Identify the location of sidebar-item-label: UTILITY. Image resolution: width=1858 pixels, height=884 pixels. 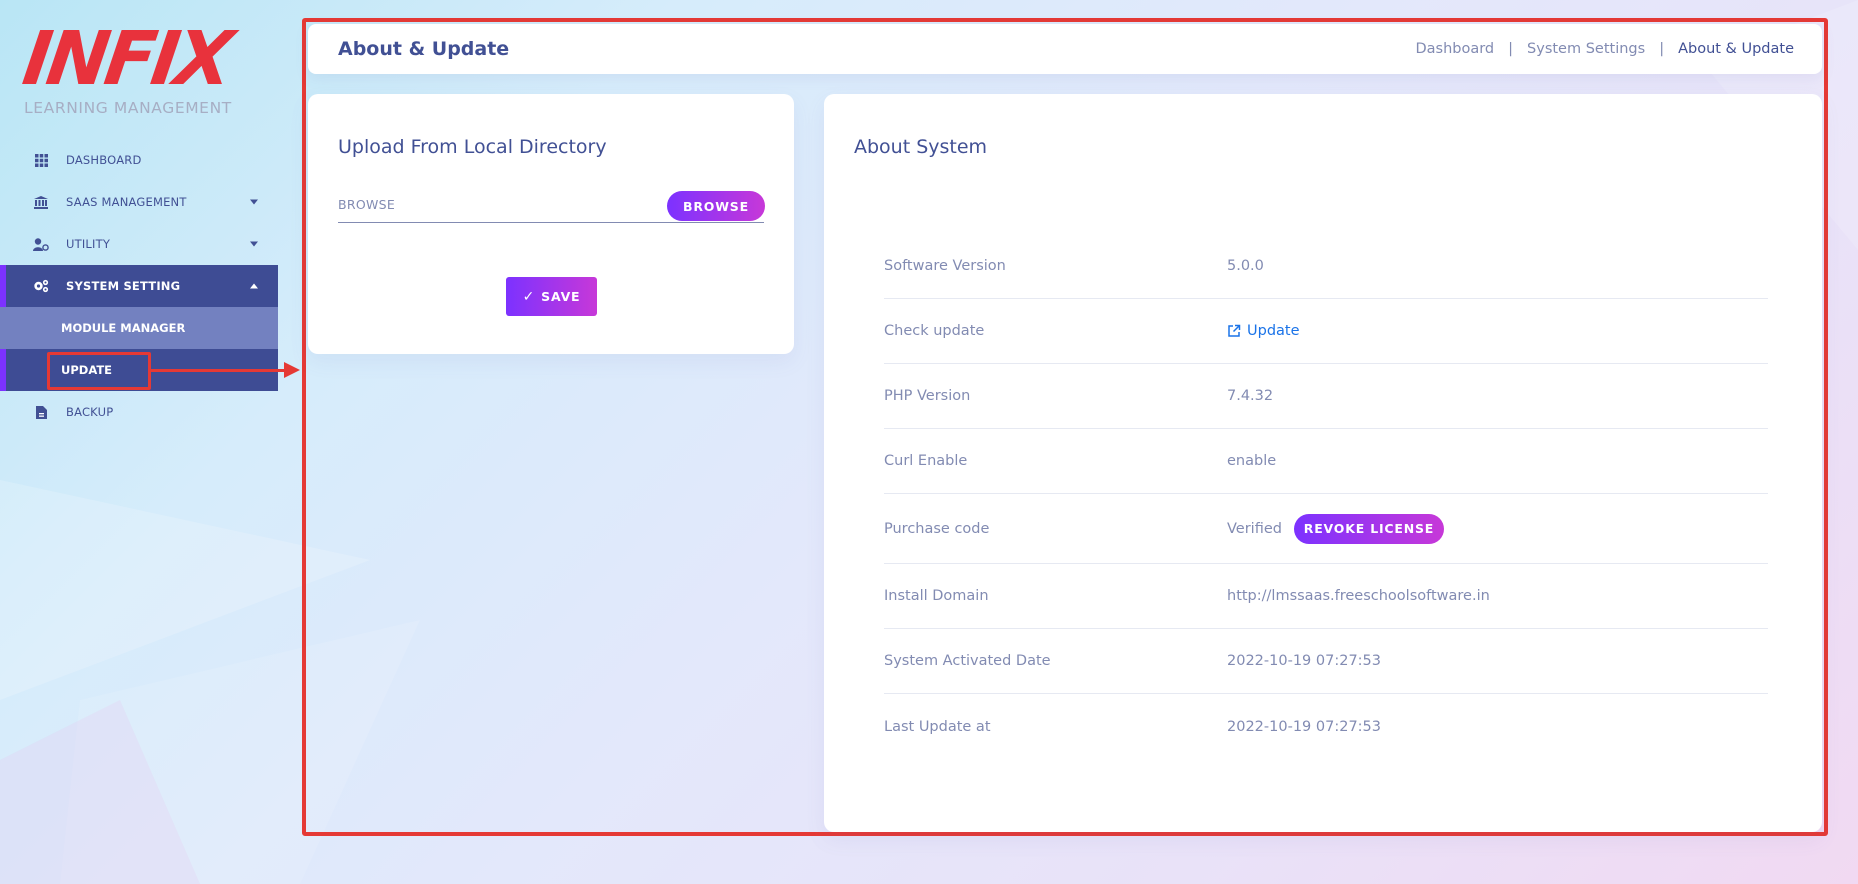
(88, 244).